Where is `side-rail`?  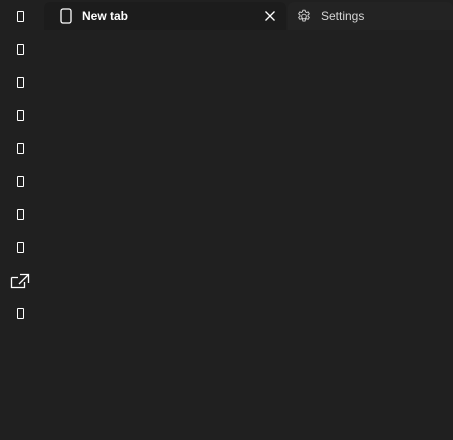 side-rail is located at coordinates (20, 220).